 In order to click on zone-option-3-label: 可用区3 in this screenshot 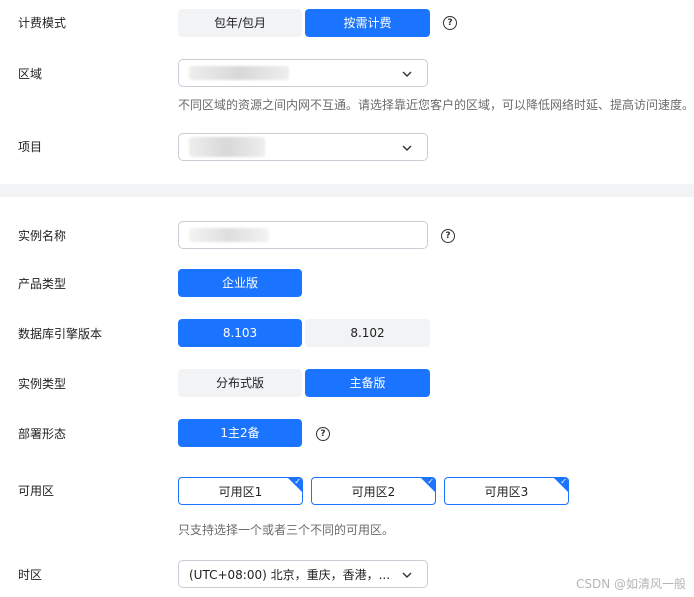, I will do `click(506, 491)`.